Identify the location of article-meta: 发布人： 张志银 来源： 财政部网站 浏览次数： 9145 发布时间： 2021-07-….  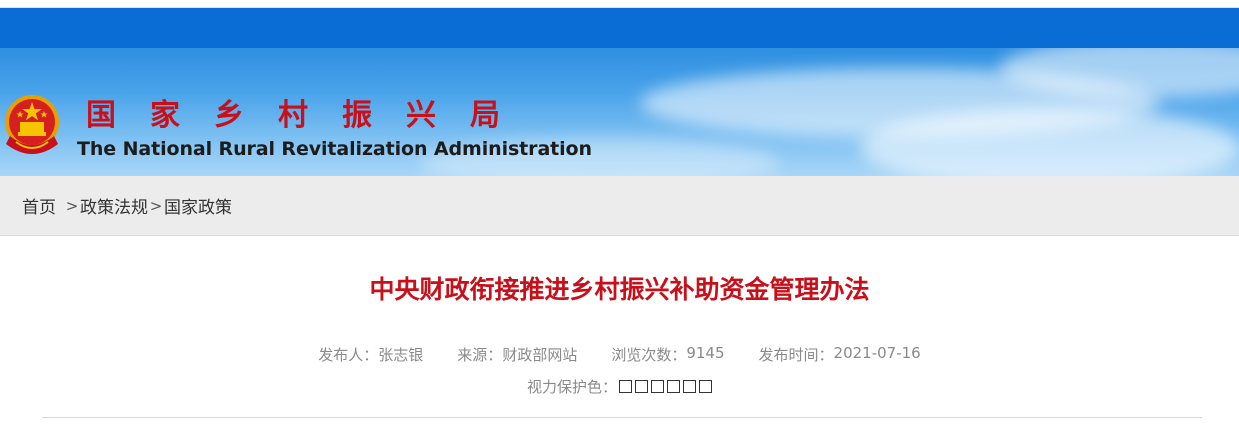
(619, 355).